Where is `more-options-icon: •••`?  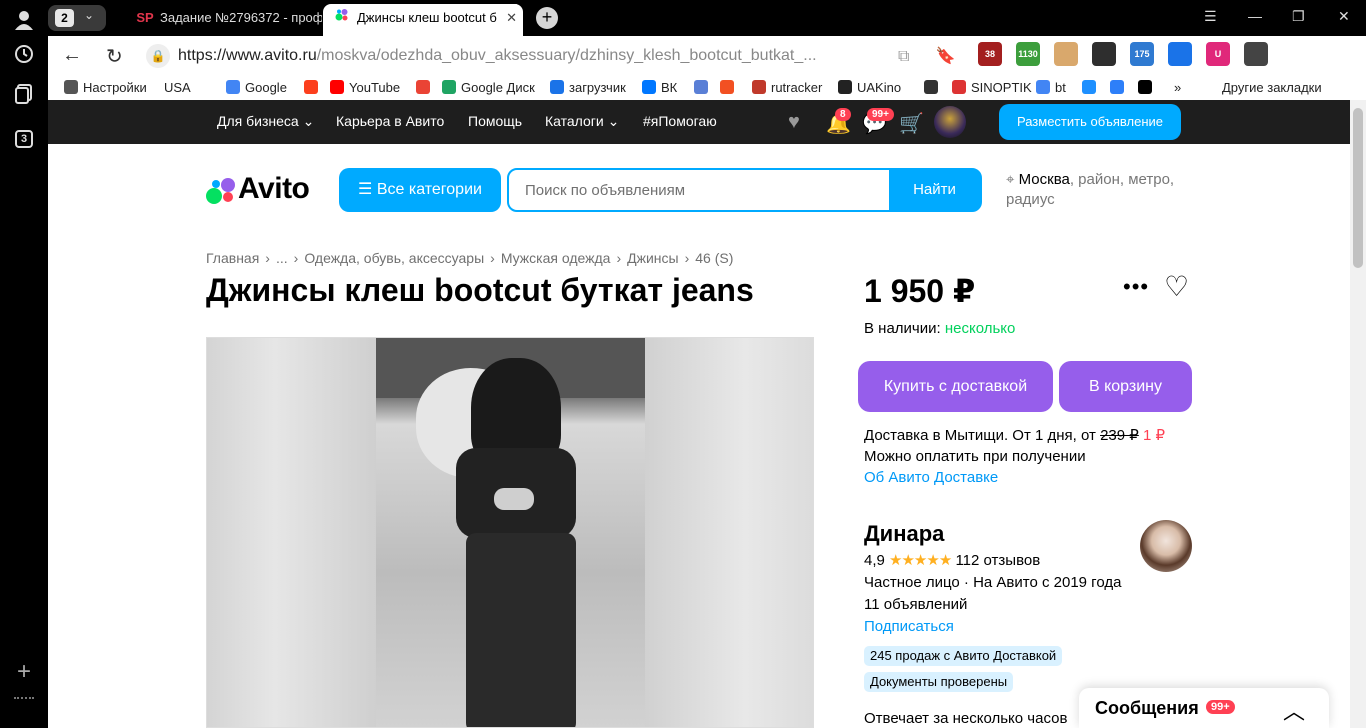 more-options-icon: ••• is located at coordinates (1136, 287).